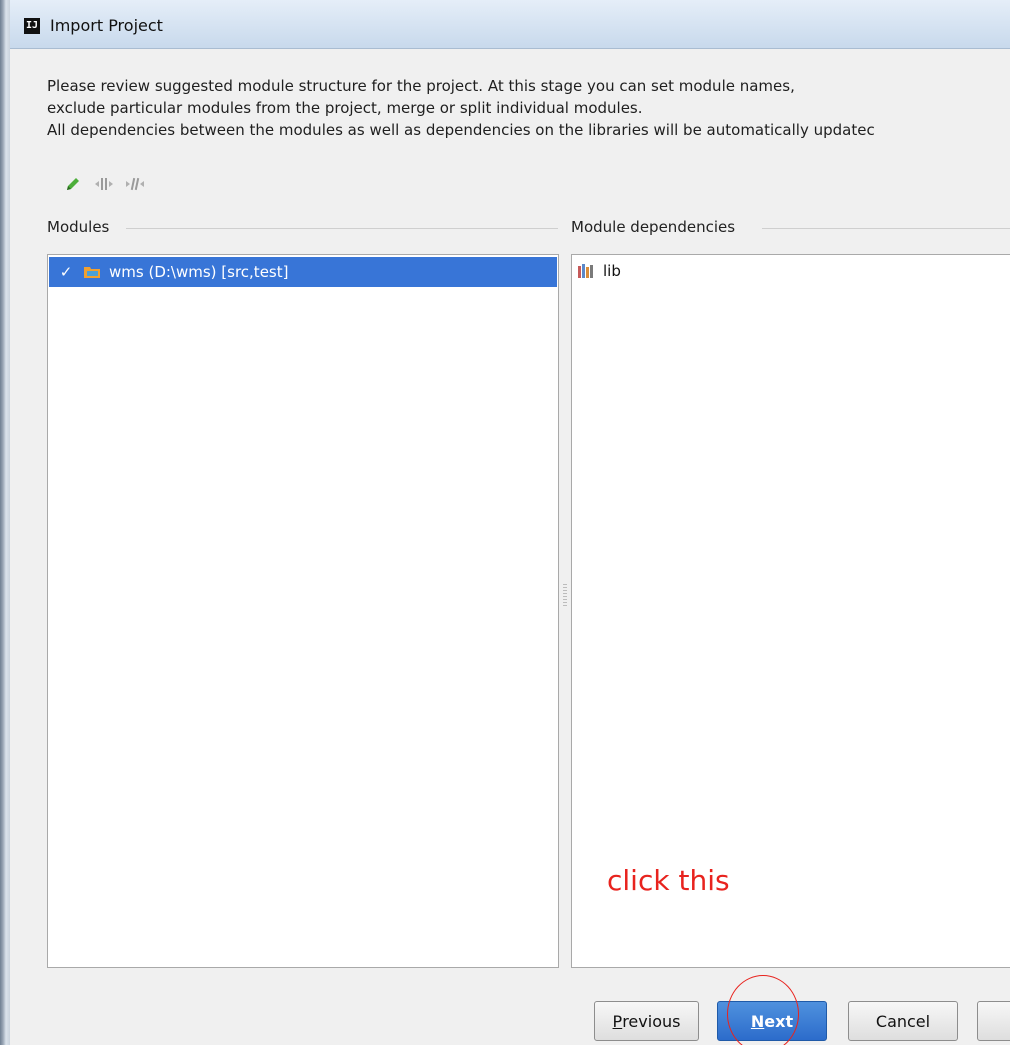 This screenshot has width=1010, height=1045. What do you see at coordinates (78, 227) in the screenshot?
I see `modules-label: Modules` at bounding box center [78, 227].